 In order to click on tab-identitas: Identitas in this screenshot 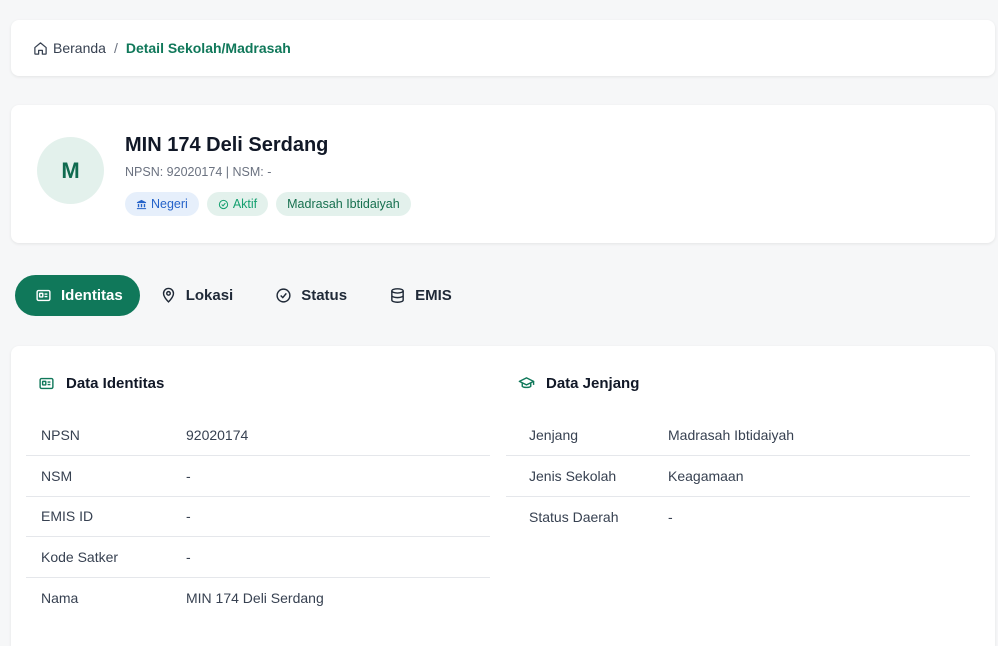, I will do `click(77, 295)`.